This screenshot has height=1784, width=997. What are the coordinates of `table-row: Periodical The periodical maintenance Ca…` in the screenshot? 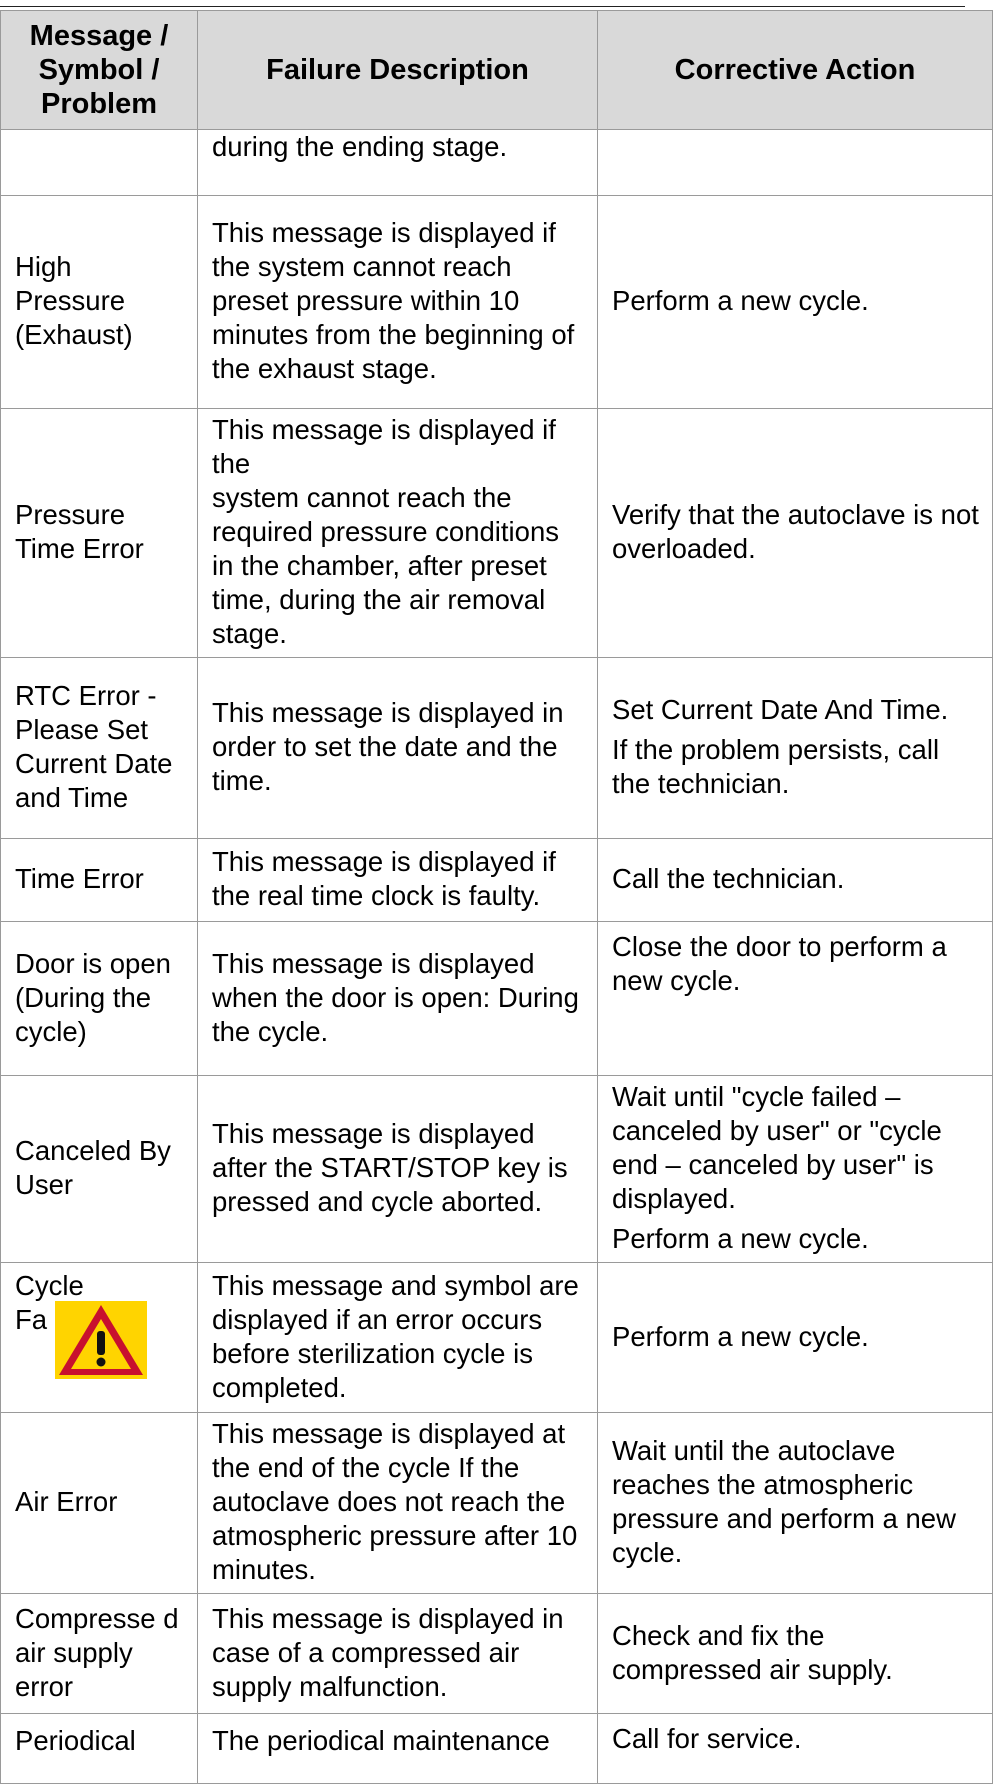 It's located at (496, 1748).